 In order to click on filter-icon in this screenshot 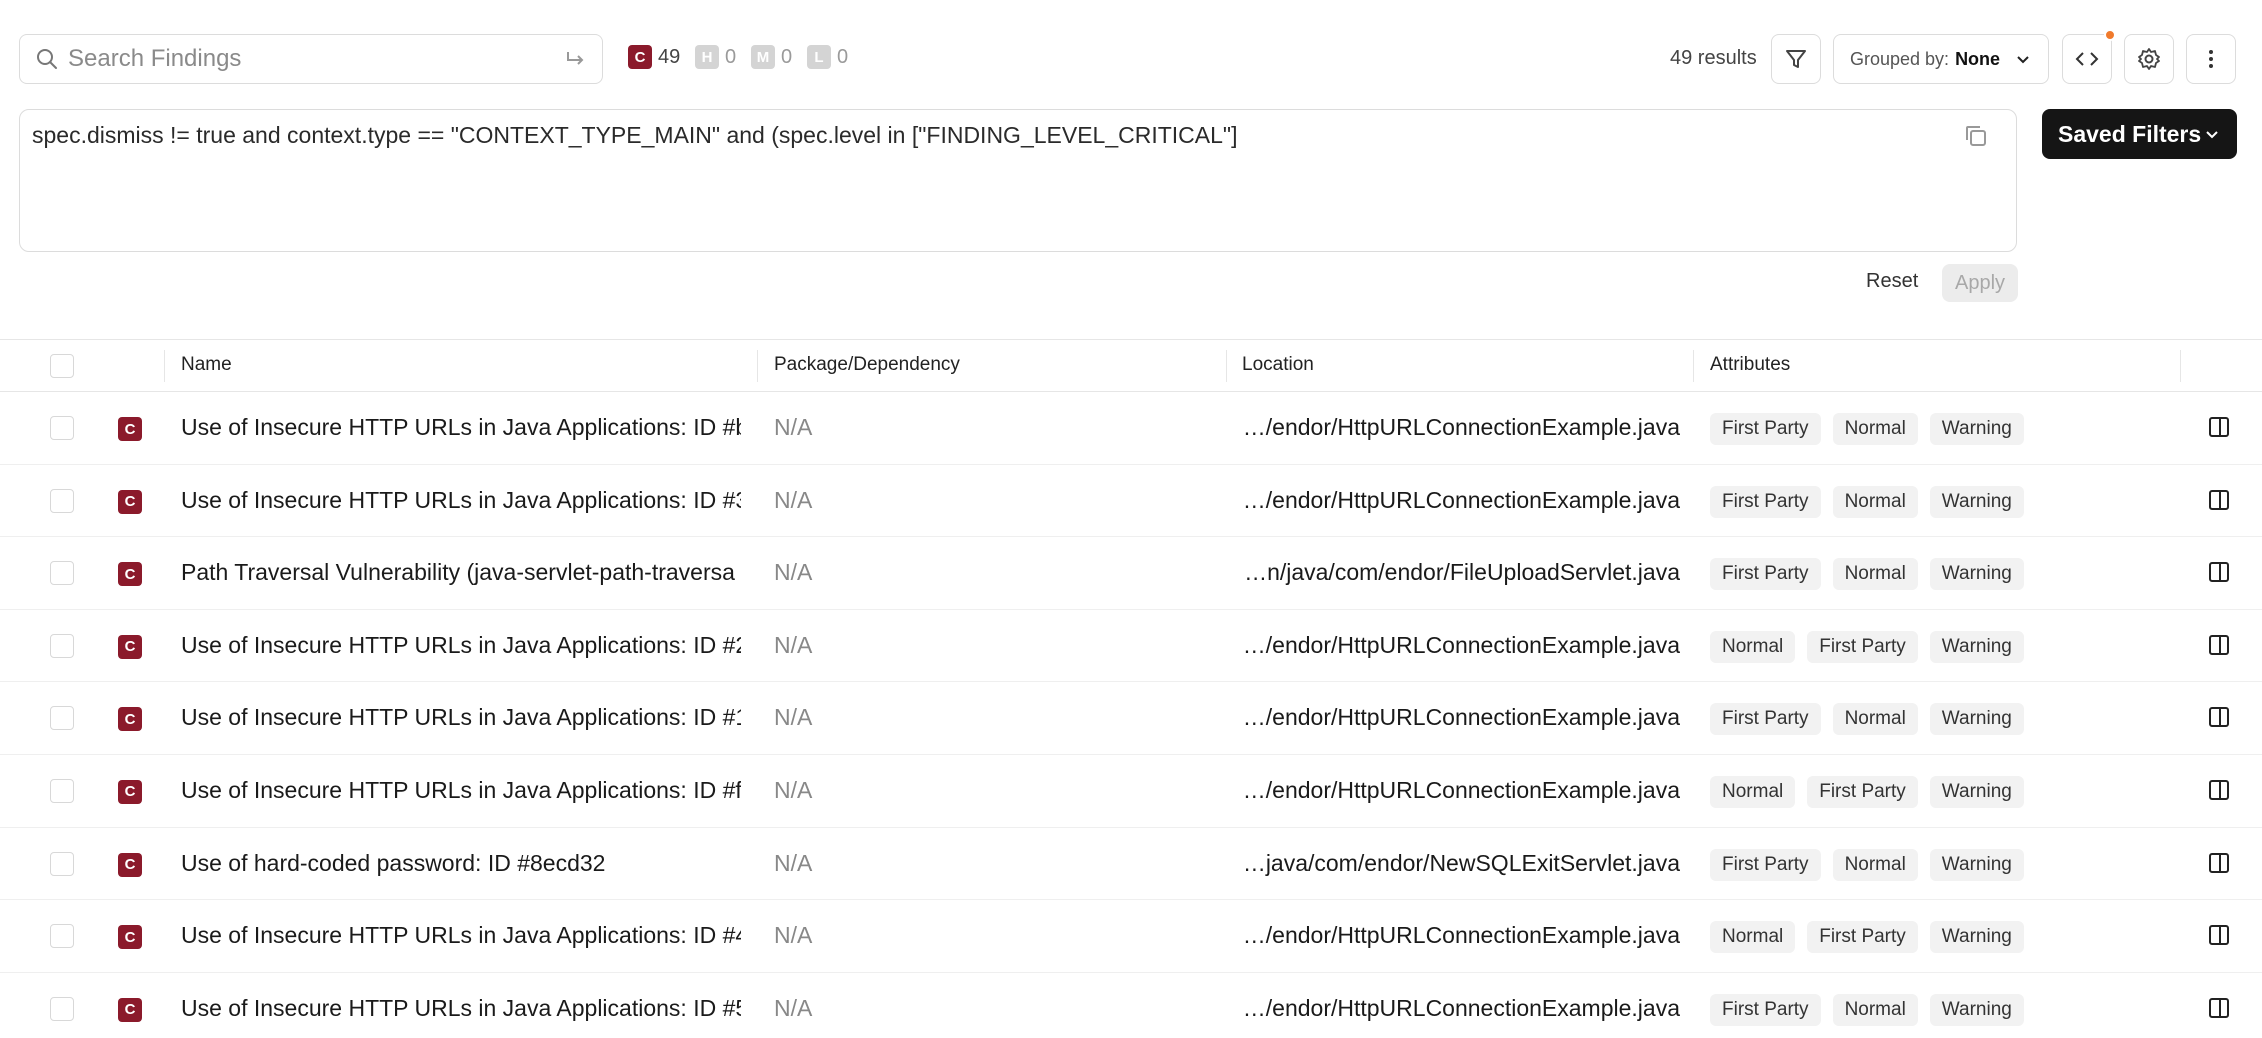, I will do `click(1796, 59)`.